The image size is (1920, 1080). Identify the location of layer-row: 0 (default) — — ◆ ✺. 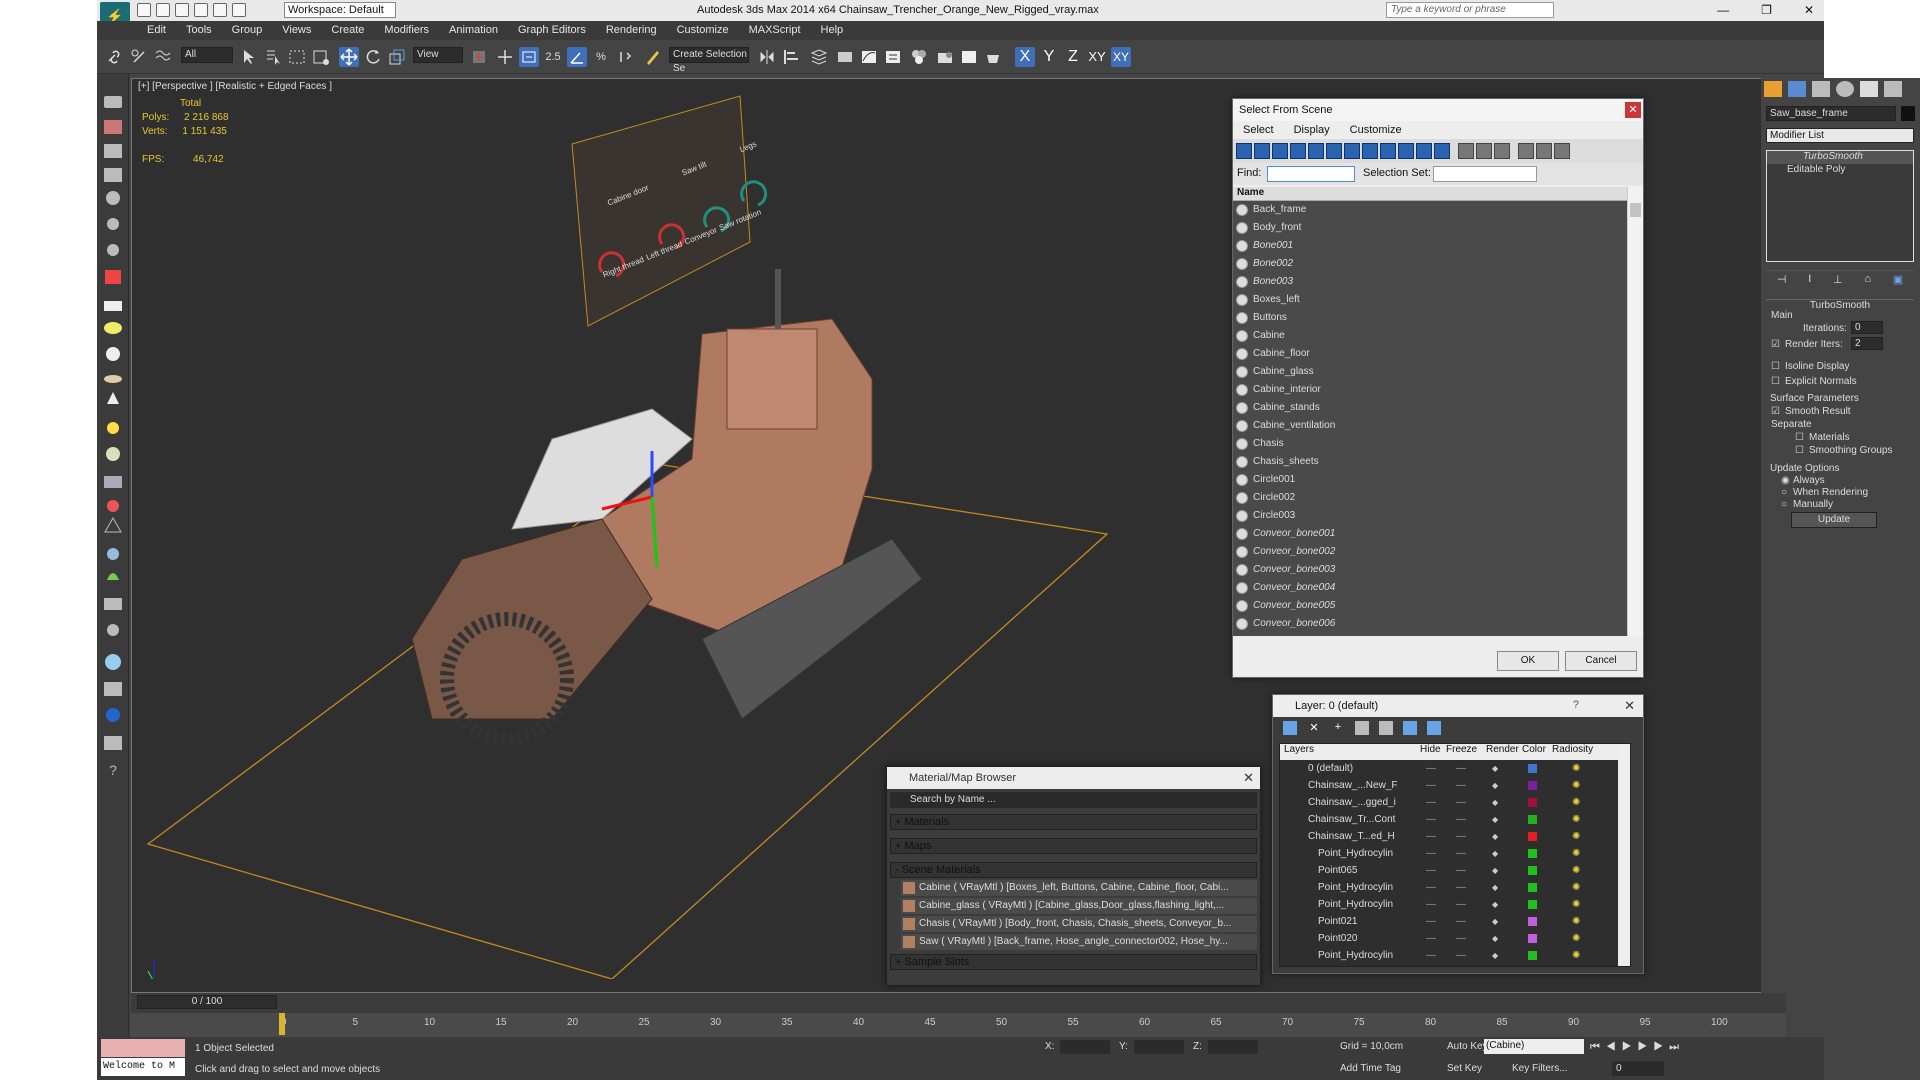
(1455, 768).